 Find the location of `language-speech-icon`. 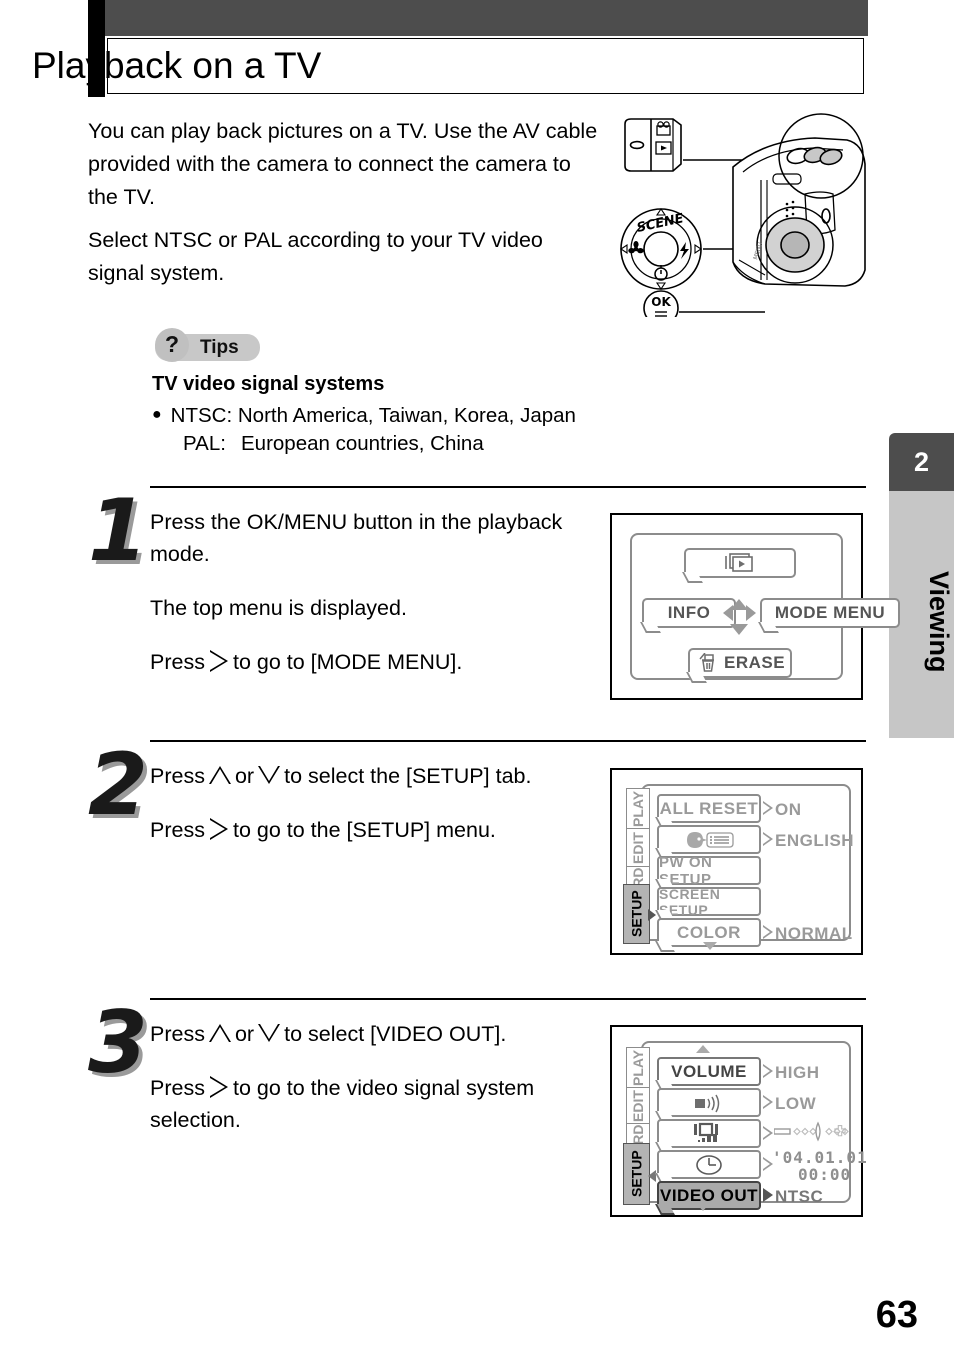

language-speech-icon is located at coordinates (710, 839).